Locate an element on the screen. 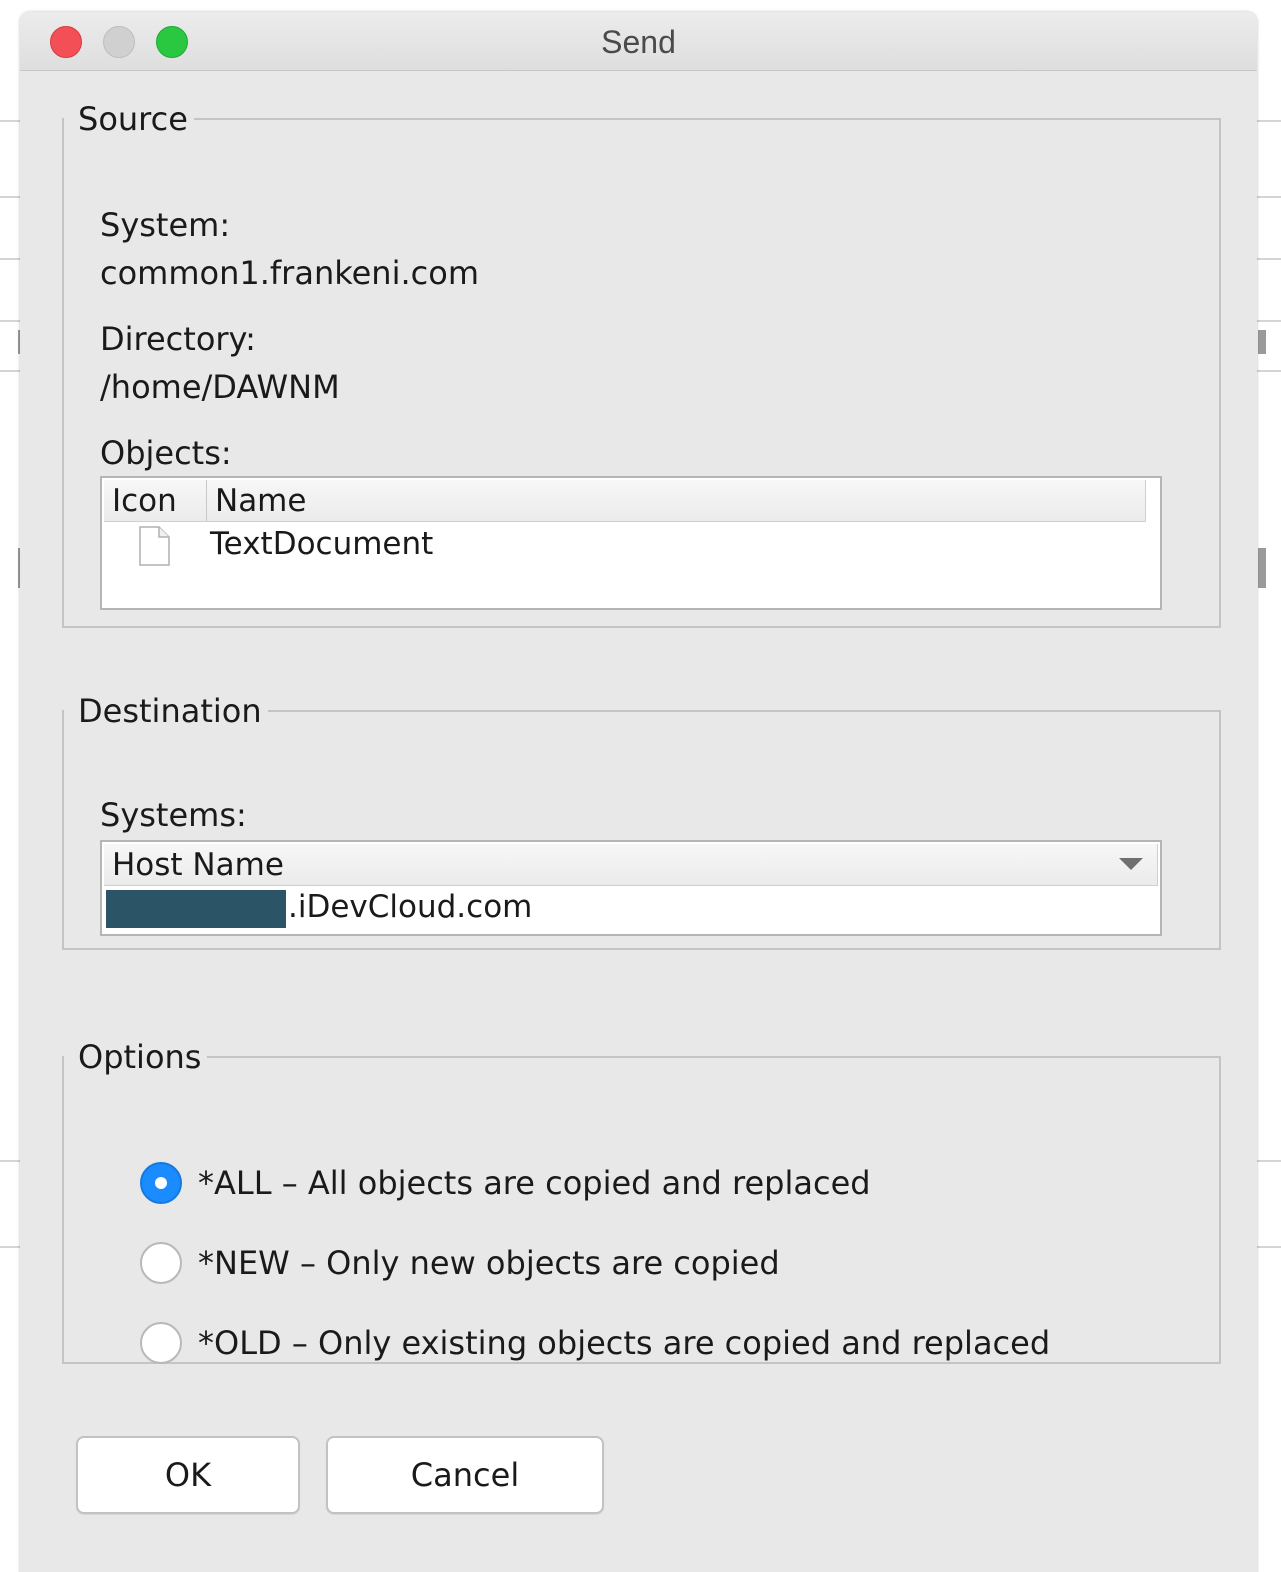 The height and width of the screenshot is (1572, 1281). system-label: System: is located at coordinates (165, 225).